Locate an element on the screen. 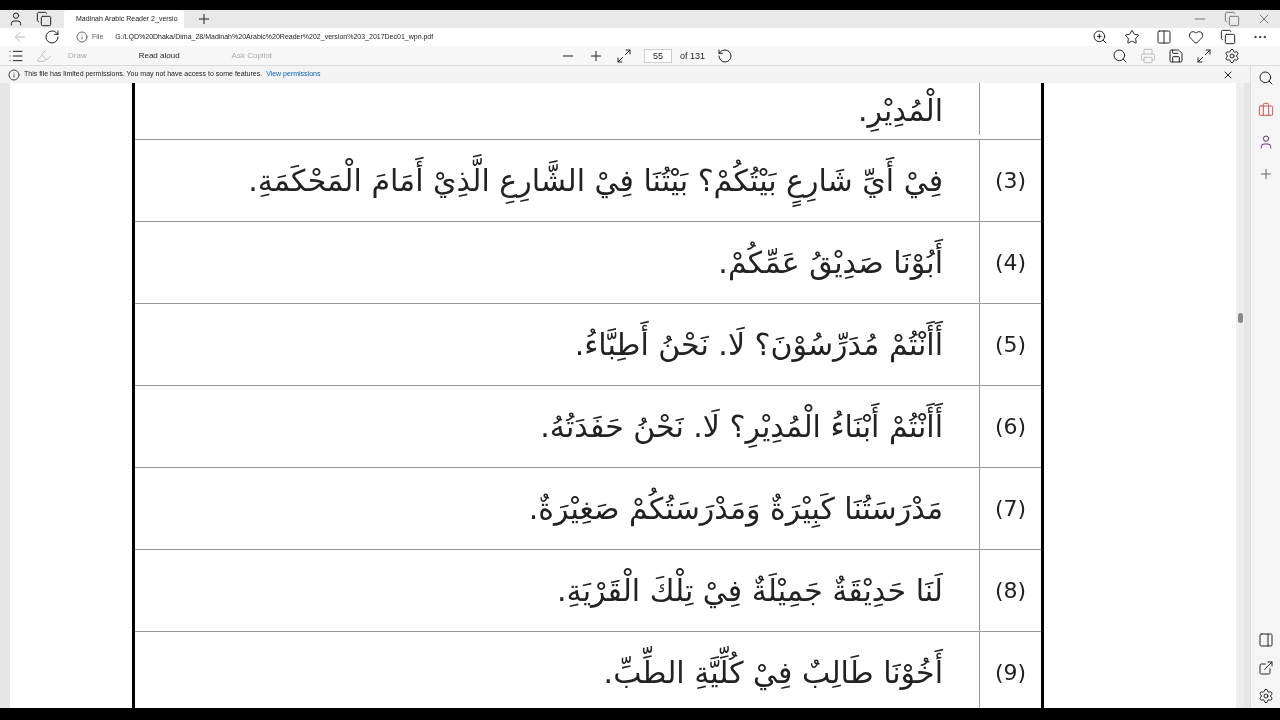 The image size is (1280, 720). arabic-sentence: الْمُدِيْرِ. is located at coordinates (557, 111).